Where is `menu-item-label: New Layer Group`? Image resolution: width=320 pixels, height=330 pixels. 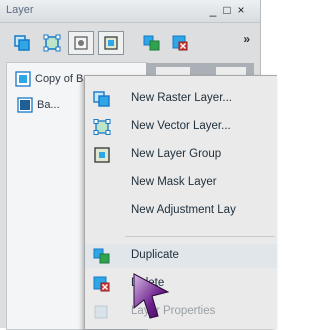 menu-item-label: New Layer Group is located at coordinates (176, 154).